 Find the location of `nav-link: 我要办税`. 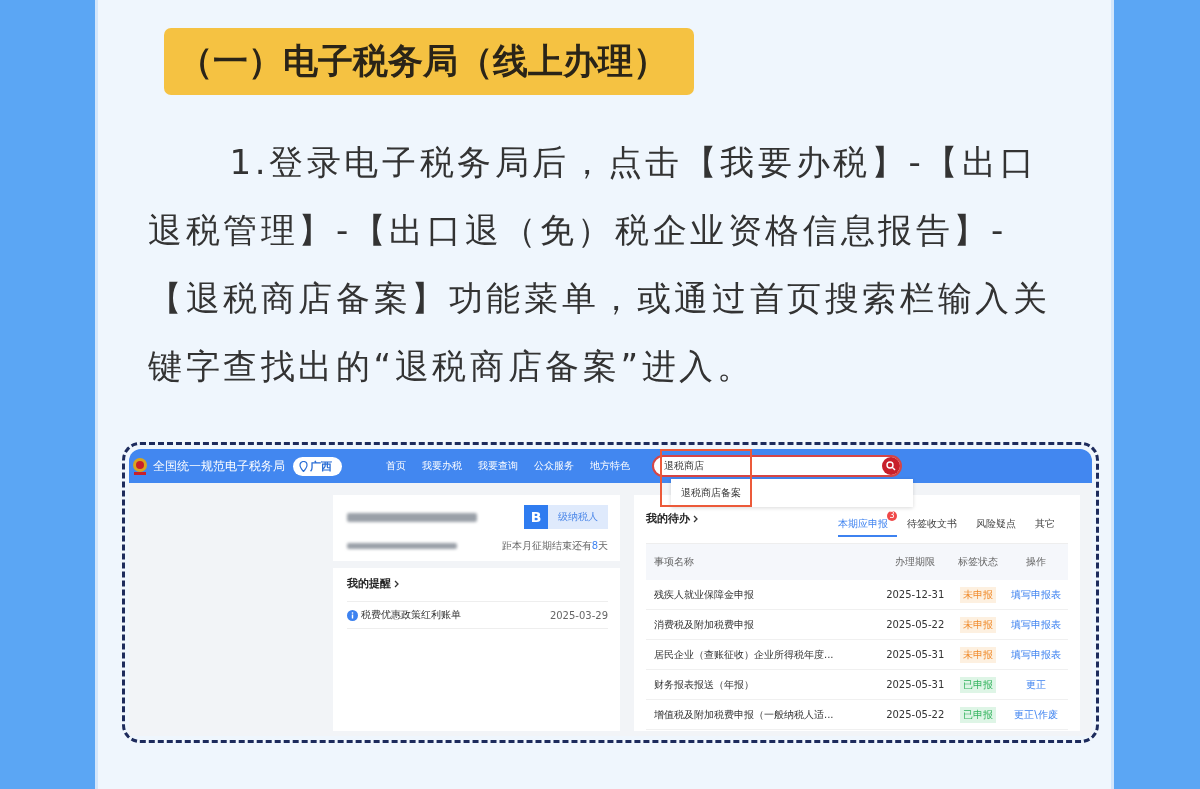

nav-link: 我要办税 is located at coordinates (442, 466).